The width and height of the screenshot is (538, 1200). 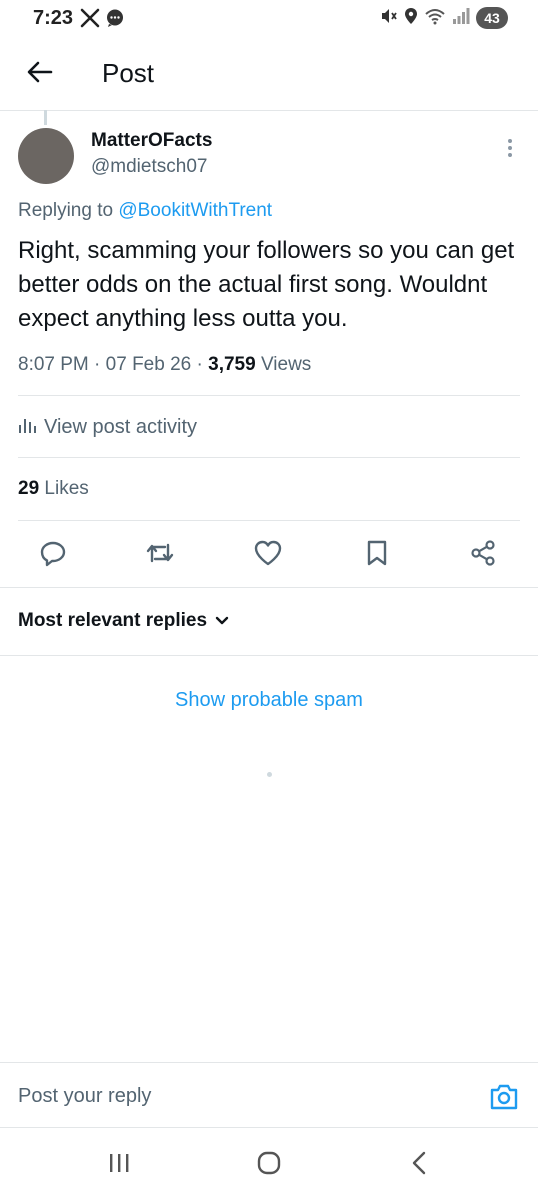 I want to click on top-app-bar: Post, so click(x=269, y=74).